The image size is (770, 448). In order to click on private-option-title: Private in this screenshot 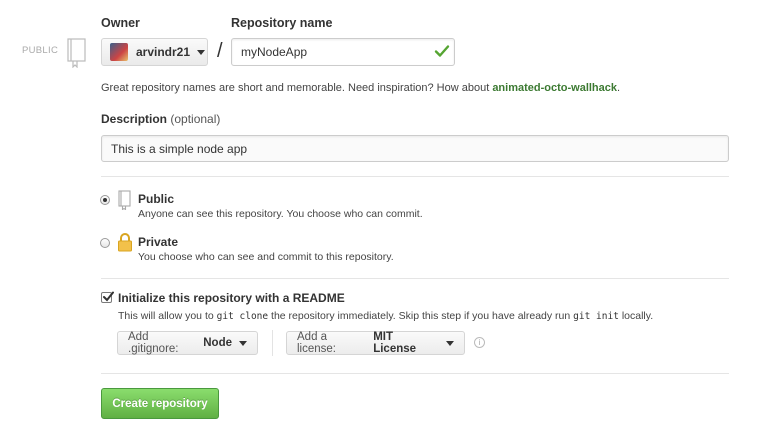, I will do `click(158, 242)`.